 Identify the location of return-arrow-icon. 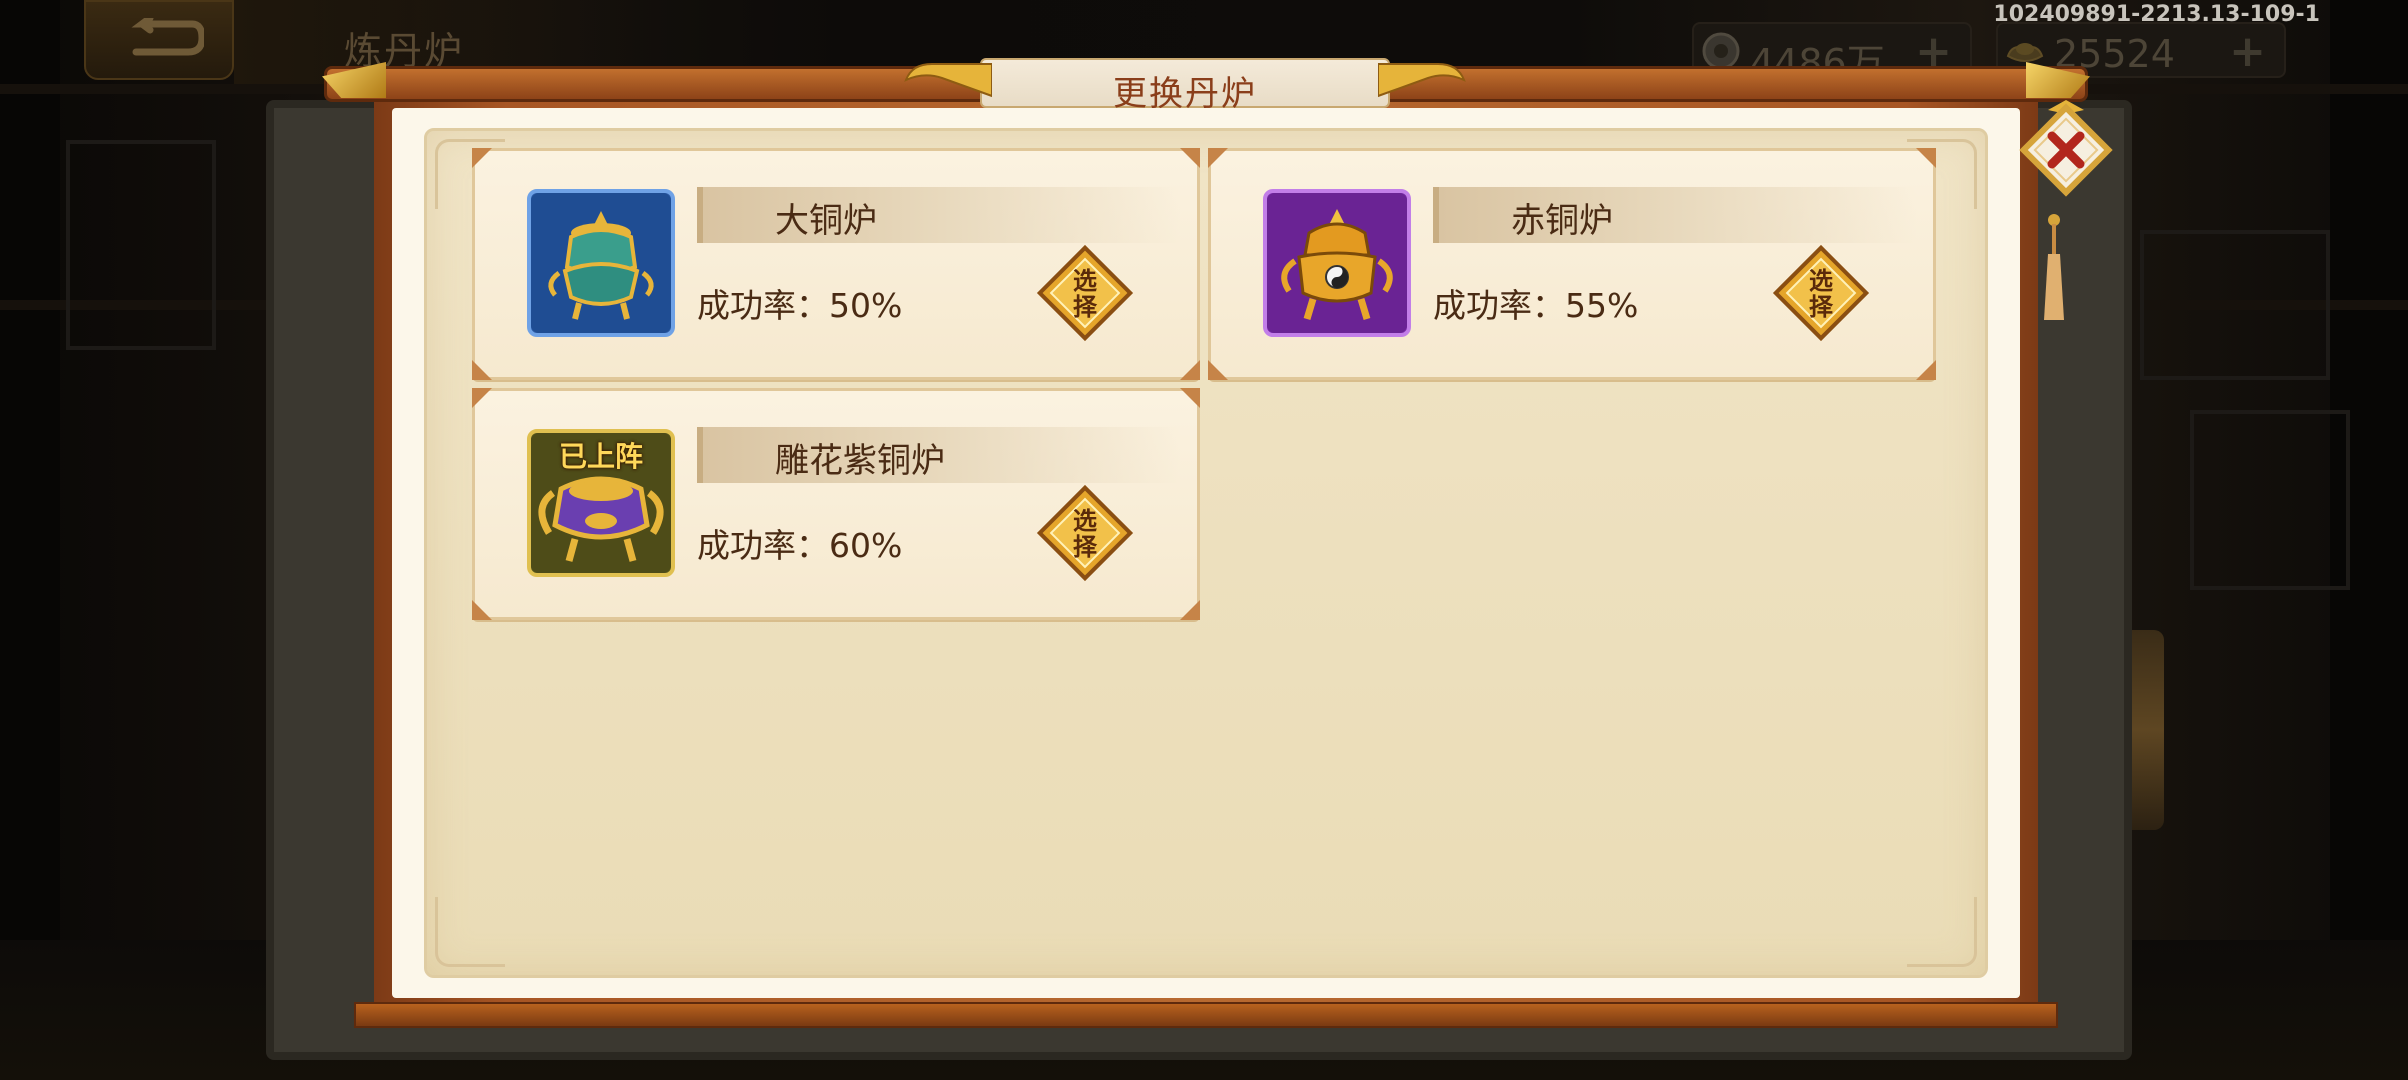
(167, 37).